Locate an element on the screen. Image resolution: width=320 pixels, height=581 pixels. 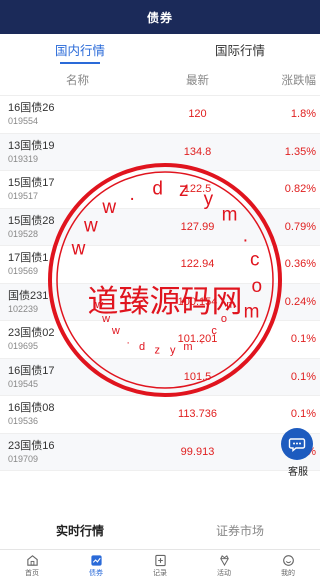
bond-code: 102239 is located at coordinates (23, 308).